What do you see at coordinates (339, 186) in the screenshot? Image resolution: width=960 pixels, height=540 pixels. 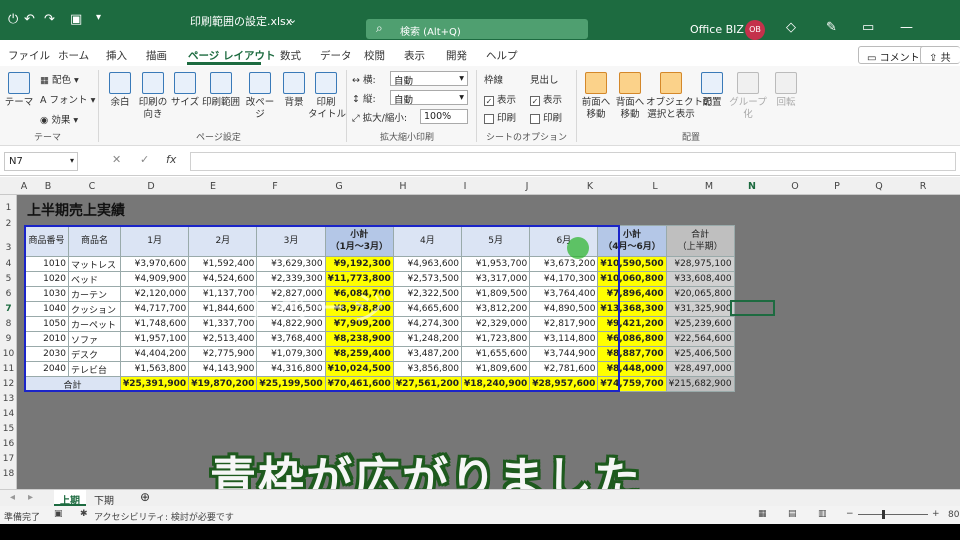 I see `column-header: G` at bounding box center [339, 186].